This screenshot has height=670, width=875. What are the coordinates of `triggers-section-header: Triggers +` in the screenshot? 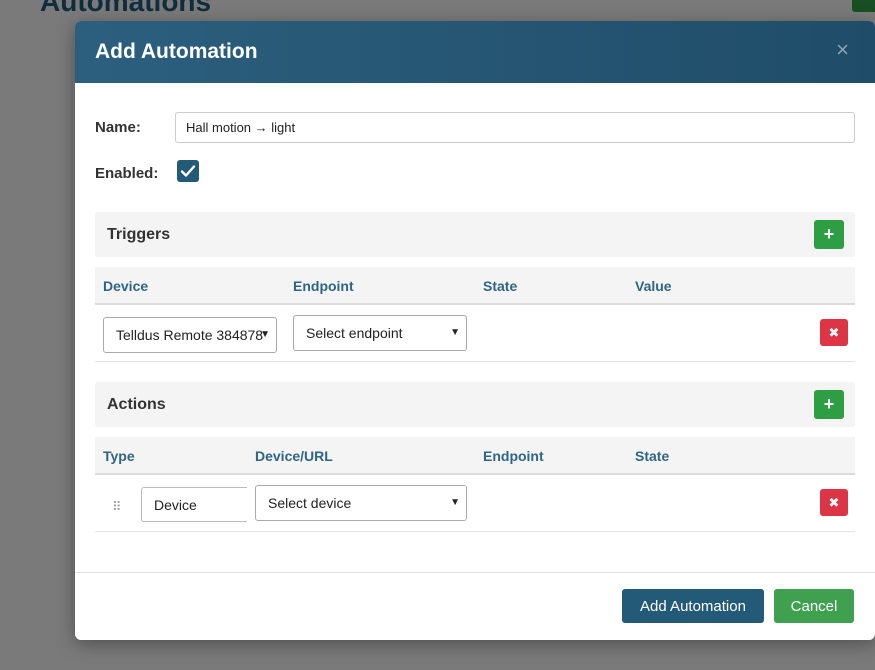 It's located at (475, 234).